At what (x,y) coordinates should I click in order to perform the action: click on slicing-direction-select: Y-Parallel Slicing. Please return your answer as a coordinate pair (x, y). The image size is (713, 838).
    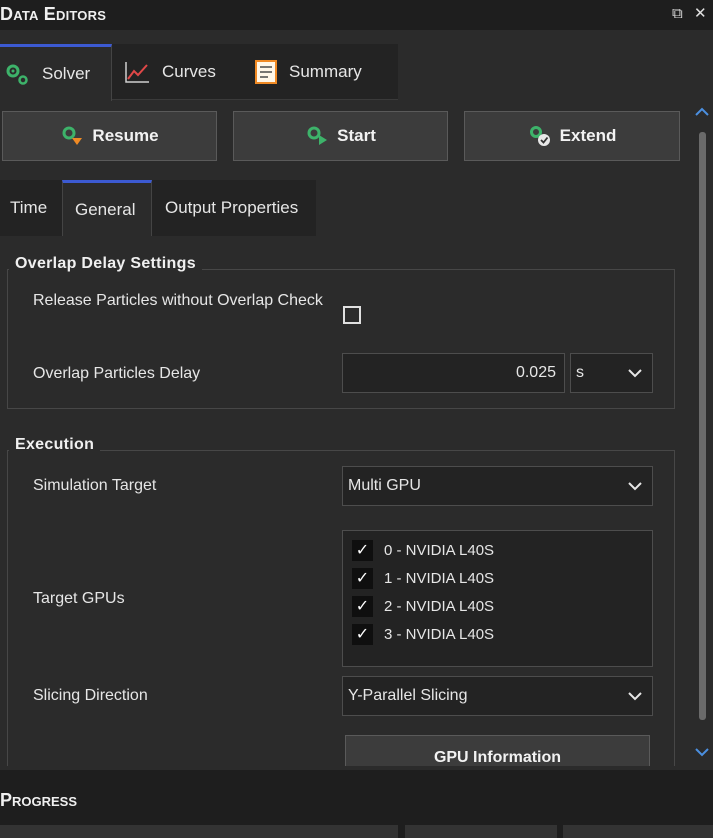
    Looking at the image, I should click on (497, 696).